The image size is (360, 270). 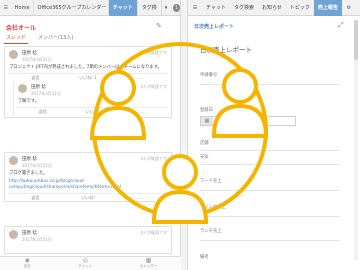 I want to click on scrollbar, so click(x=356, y=140).